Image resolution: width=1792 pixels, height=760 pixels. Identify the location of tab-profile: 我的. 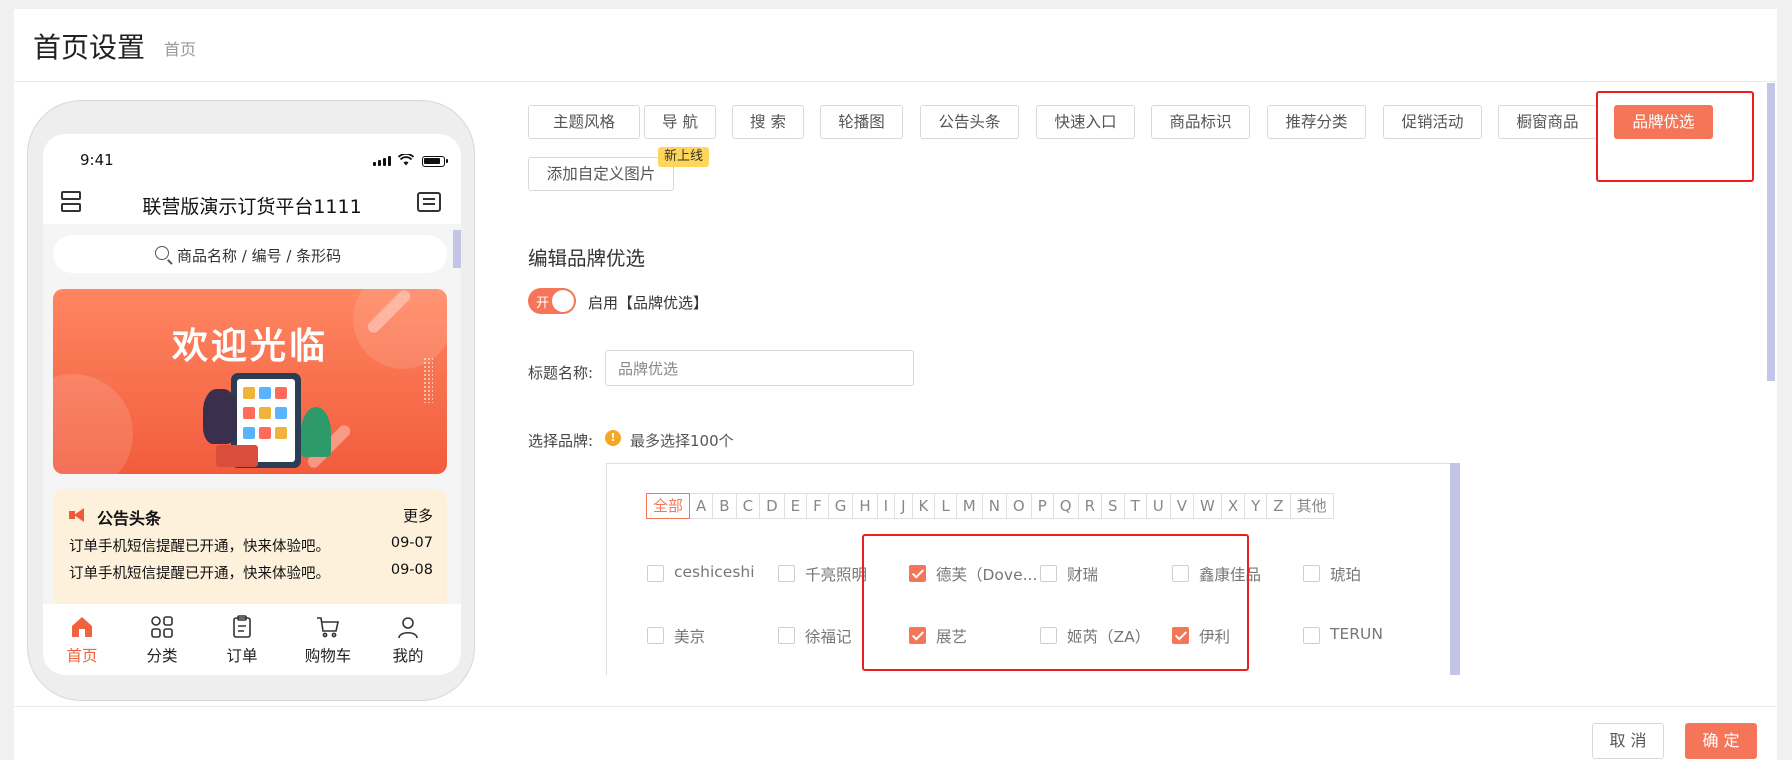
(408, 634).